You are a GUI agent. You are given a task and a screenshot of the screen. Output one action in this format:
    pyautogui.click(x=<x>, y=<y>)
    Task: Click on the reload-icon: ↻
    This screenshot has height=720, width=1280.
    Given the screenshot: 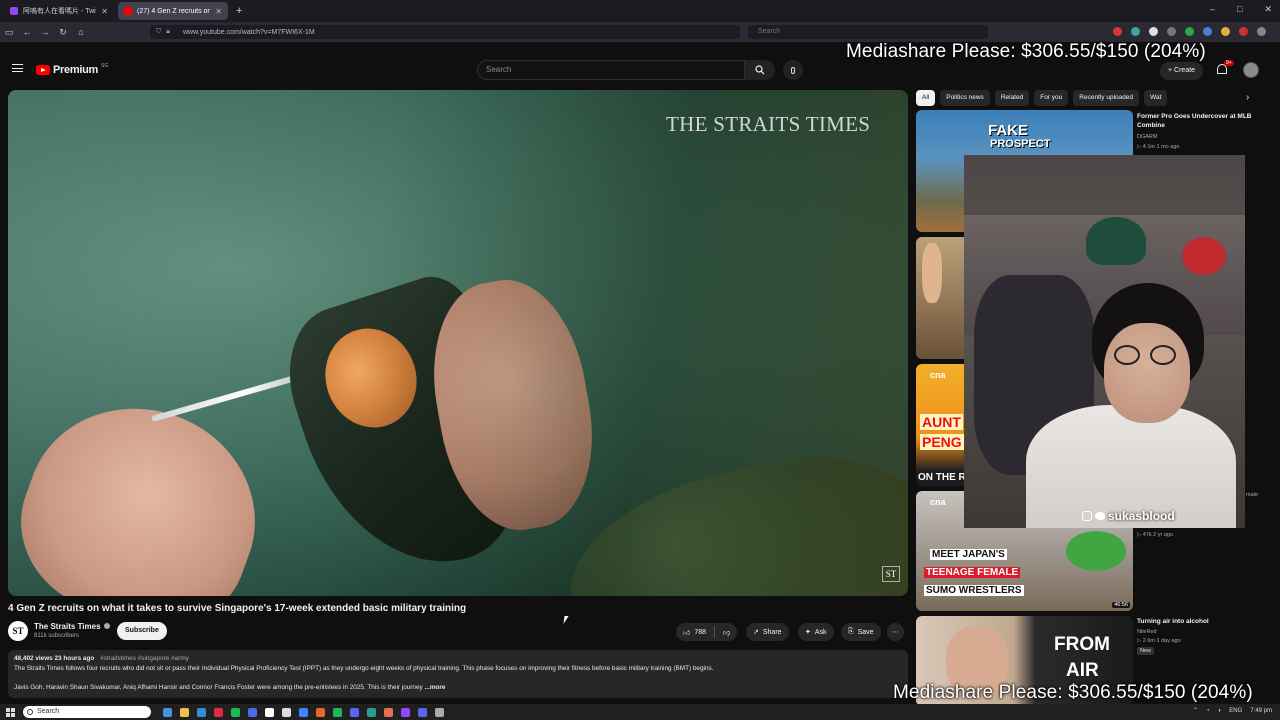 What is the action you would take?
    pyautogui.click(x=63, y=32)
    